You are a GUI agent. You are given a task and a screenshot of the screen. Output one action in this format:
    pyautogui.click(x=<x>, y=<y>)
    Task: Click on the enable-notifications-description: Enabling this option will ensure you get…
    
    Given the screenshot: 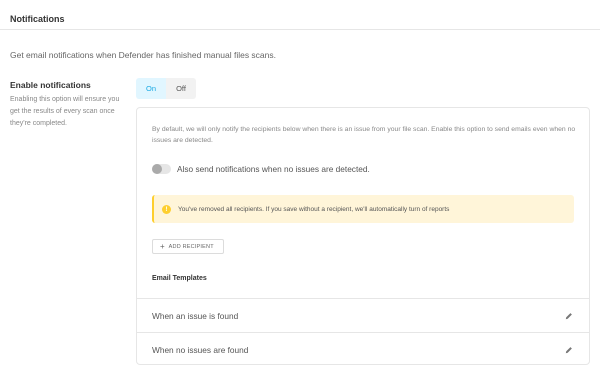 What is the action you would take?
    pyautogui.click(x=65, y=111)
    